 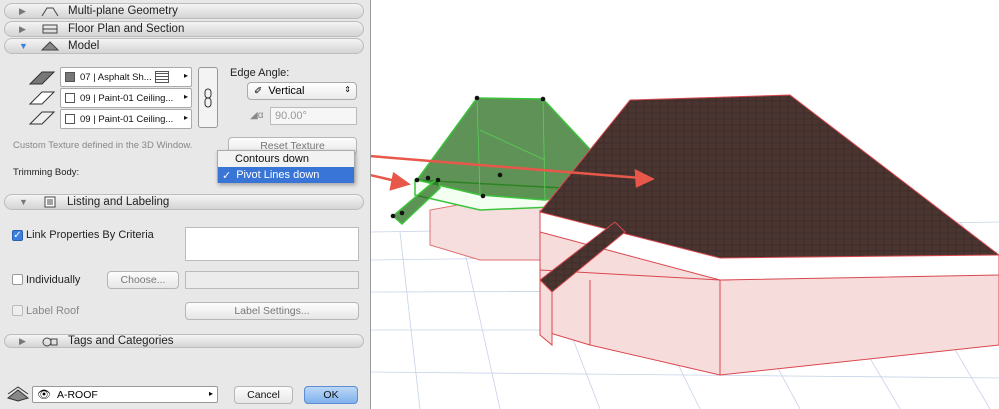 What do you see at coordinates (23, 46) in the screenshot?
I see `expanded-triangle-icon: ▼` at bounding box center [23, 46].